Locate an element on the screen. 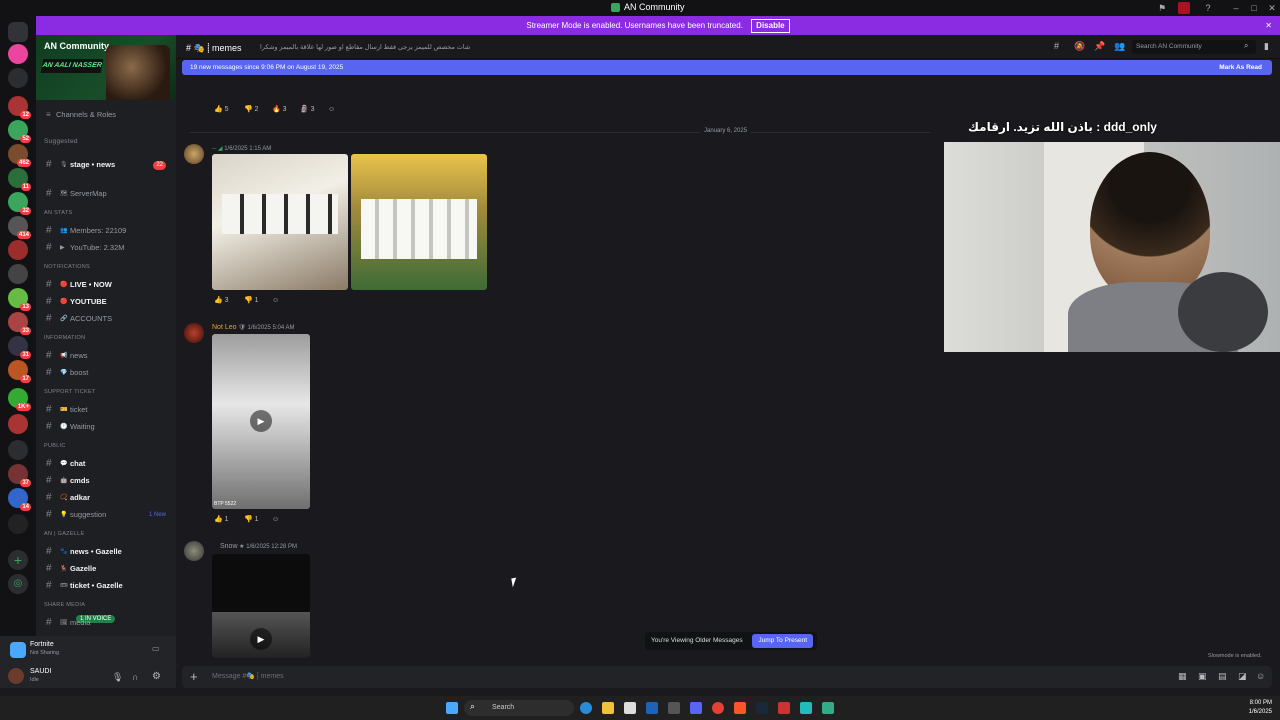  video-attachment: ▶ is located at coordinates (261, 606).